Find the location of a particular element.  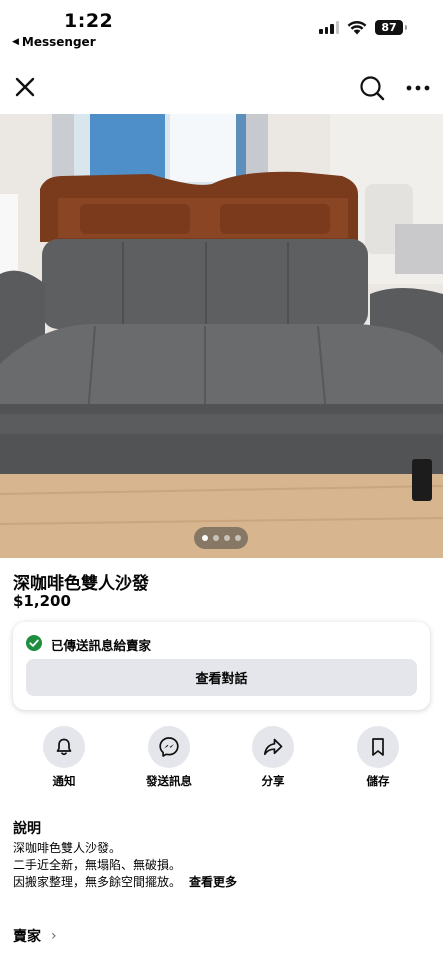

bookmark-icon is located at coordinates (378, 747).